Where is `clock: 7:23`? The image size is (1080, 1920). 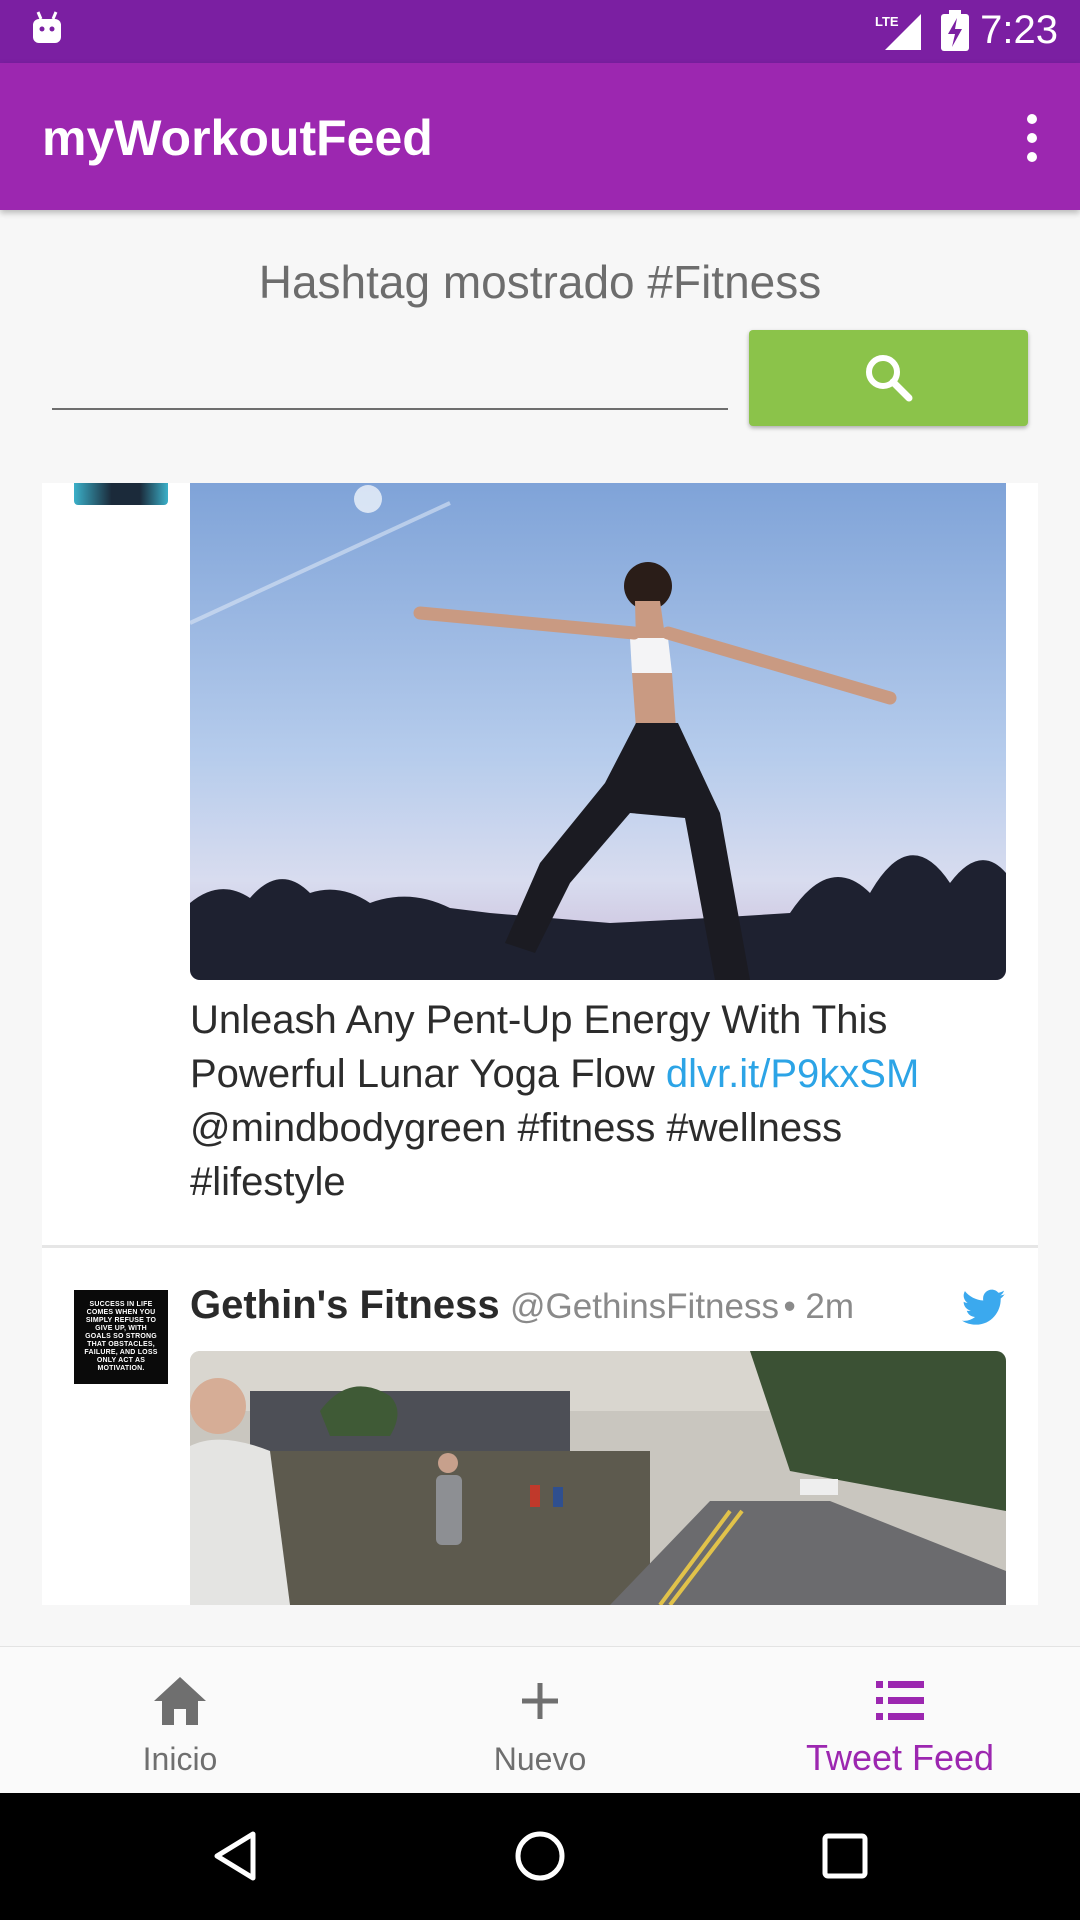 clock: 7:23 is located at coordinates (1019, 30).